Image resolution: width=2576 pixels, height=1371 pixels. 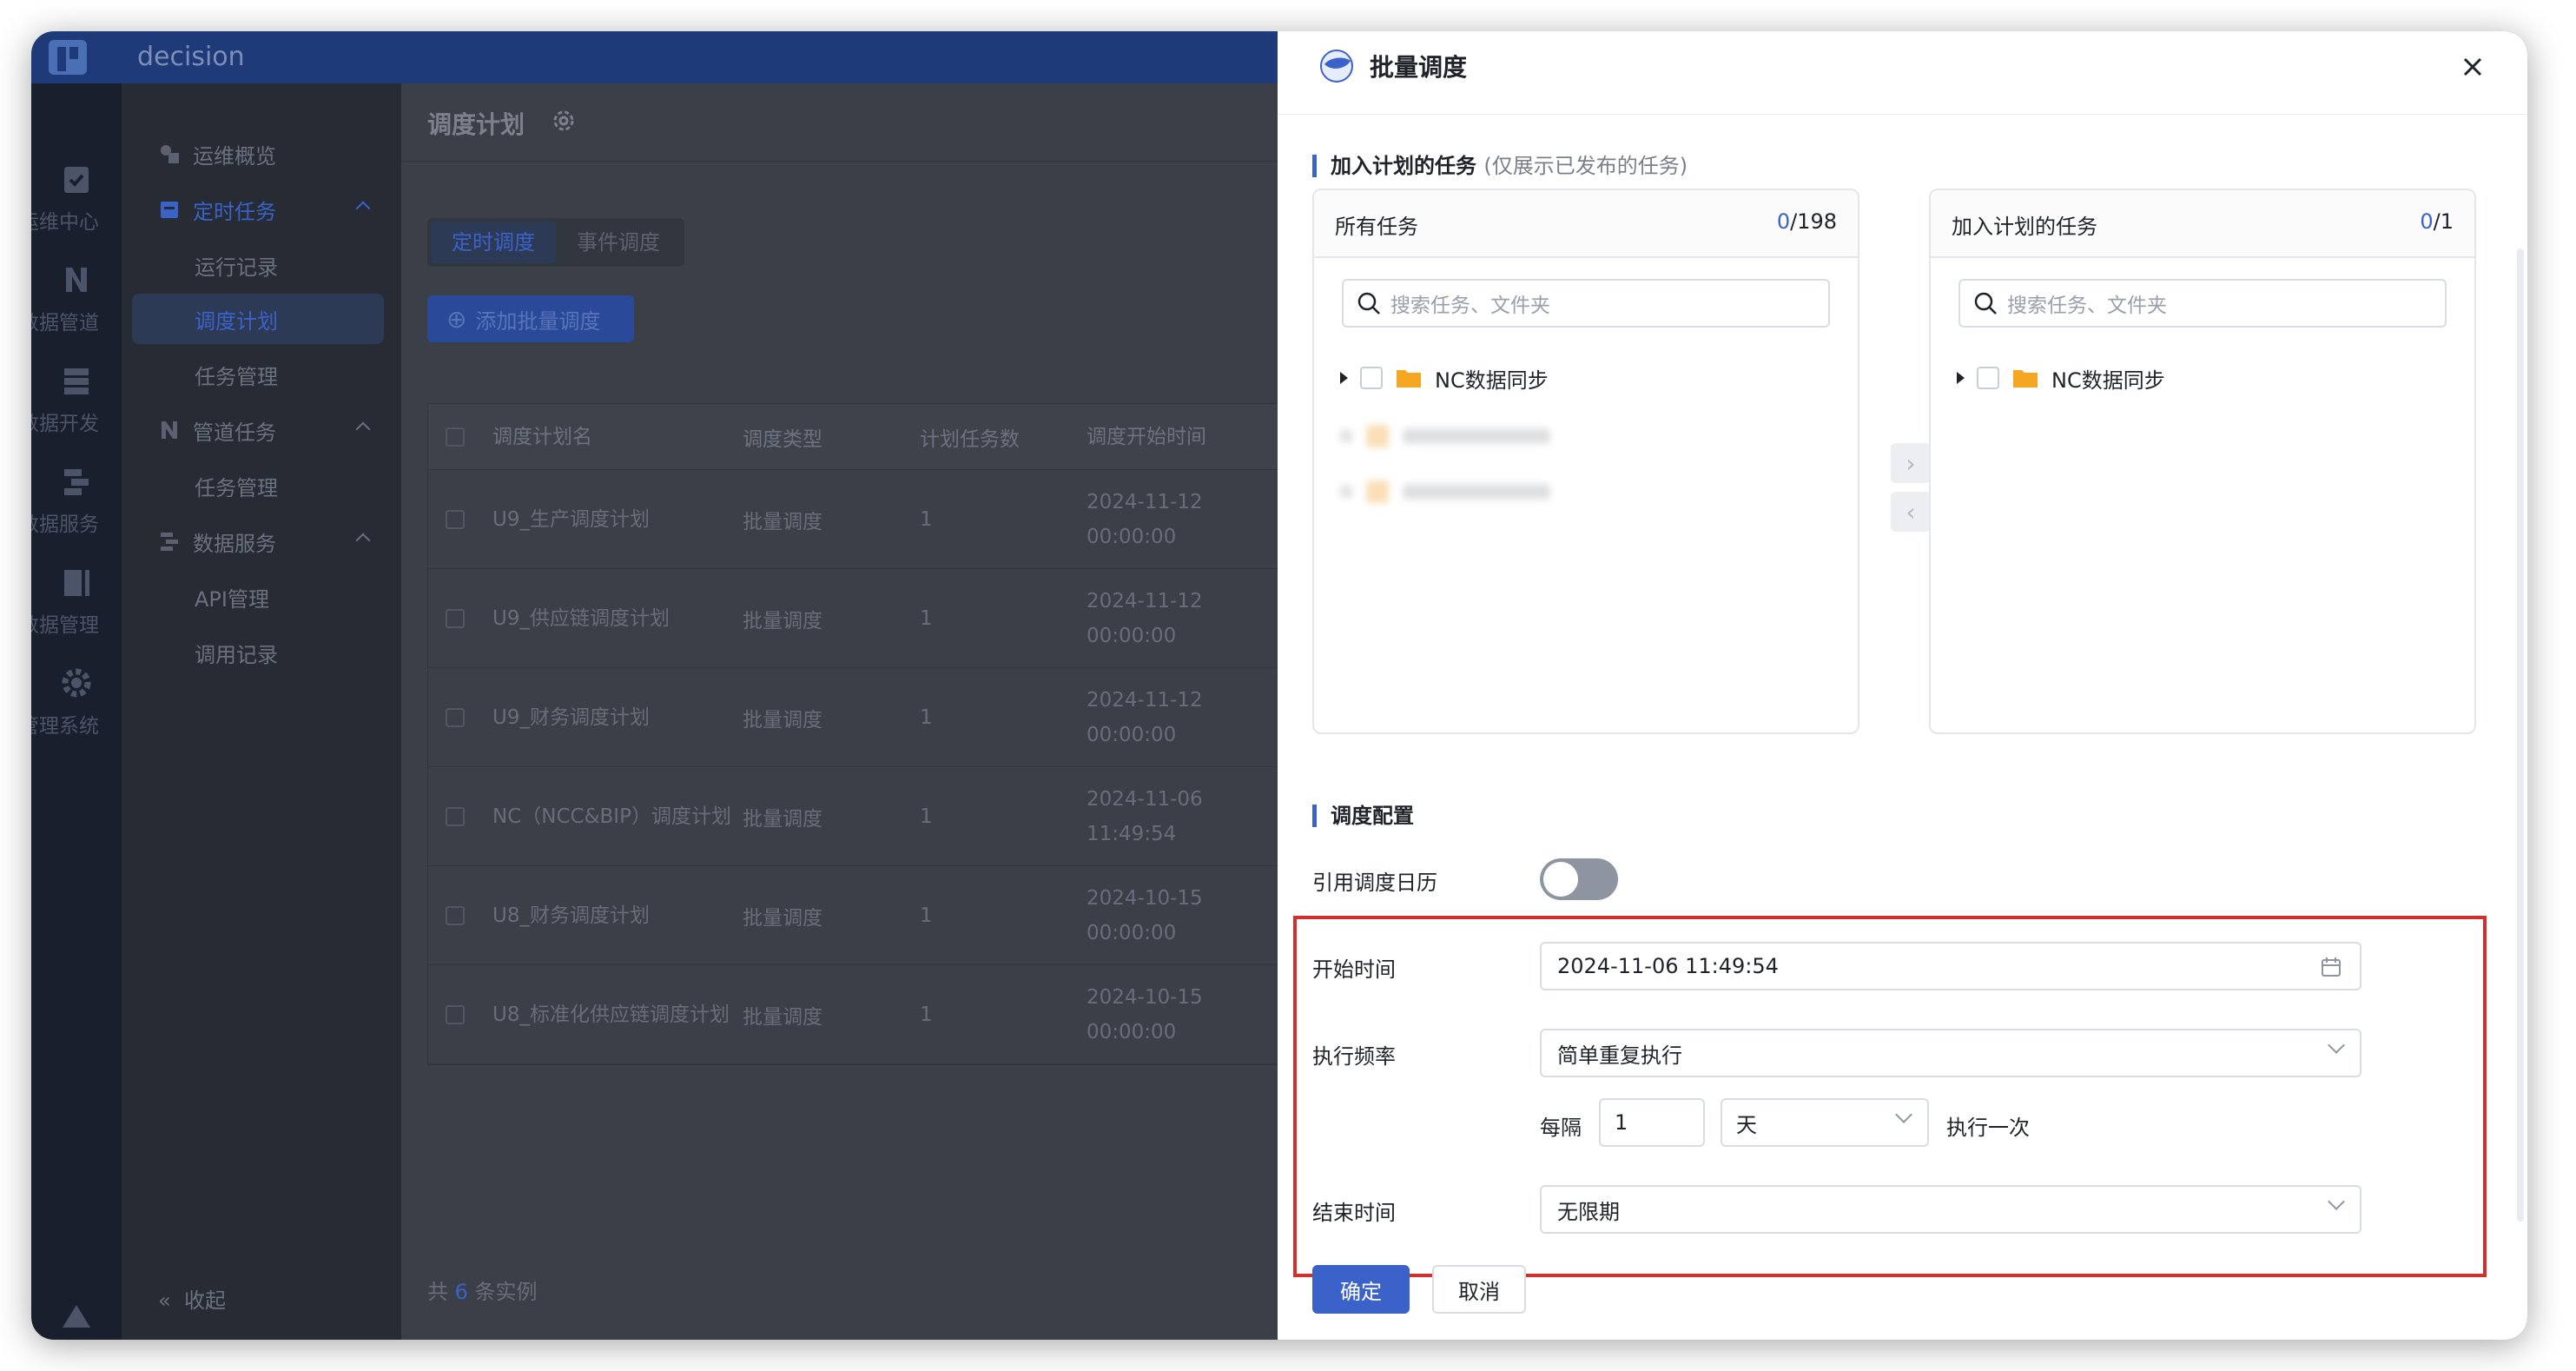 I want to click on calendar-toggle, so click(x=1579, y=879).